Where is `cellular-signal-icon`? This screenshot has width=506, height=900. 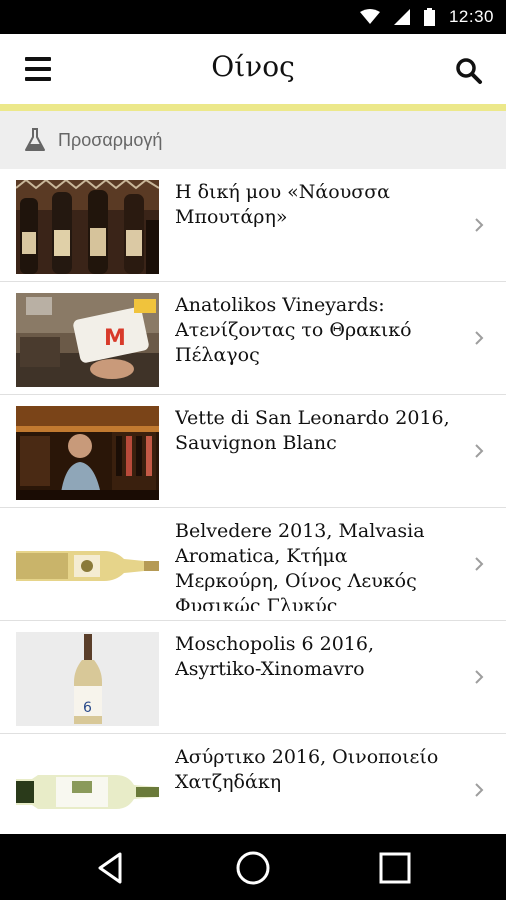
cellular-signal-icon is located at coordinates (401, 17).